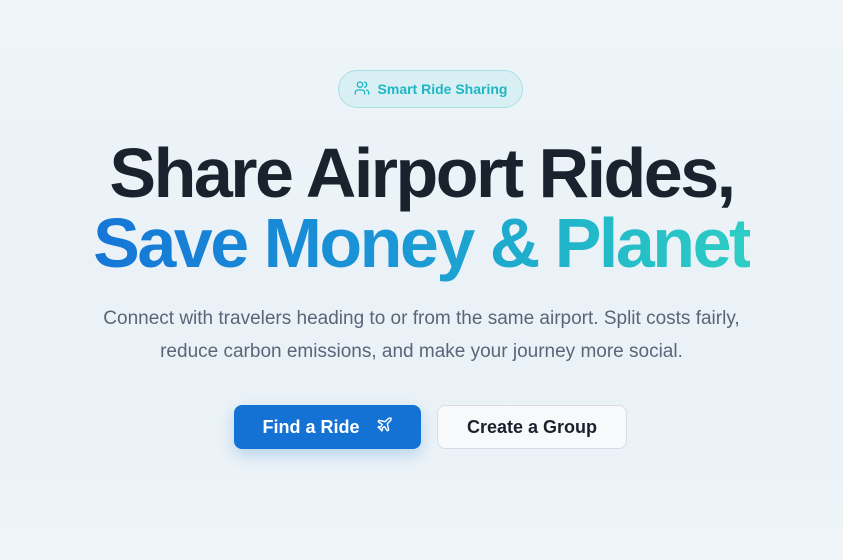 The width and height of the screenshot is (843, 560). Describe the element at coordinates (311, 426) in the screenshot. I see `find-a-ride-label: Find a Ride` at that location.